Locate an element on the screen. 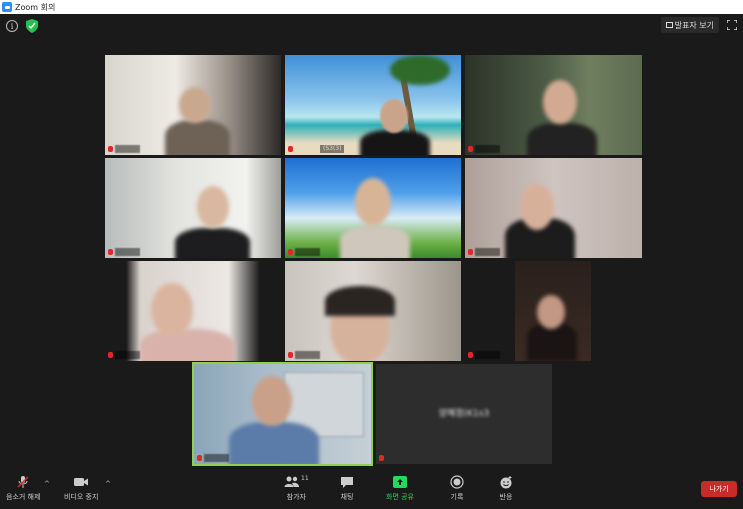 This screenshot has height=509, width=743. video-options-chevron-icon: ^ is located at coordinates (108, 484).